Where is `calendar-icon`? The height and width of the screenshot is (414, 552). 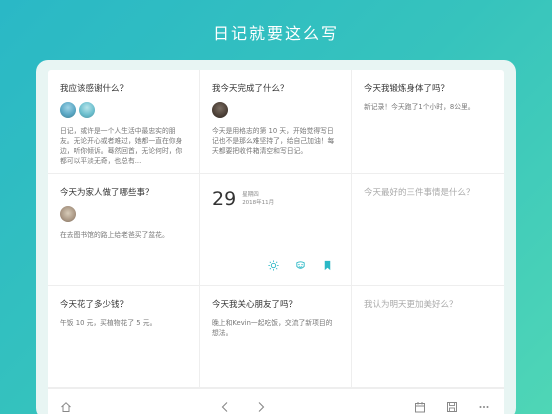
calendar-icon is located at coordinates (420, 405).